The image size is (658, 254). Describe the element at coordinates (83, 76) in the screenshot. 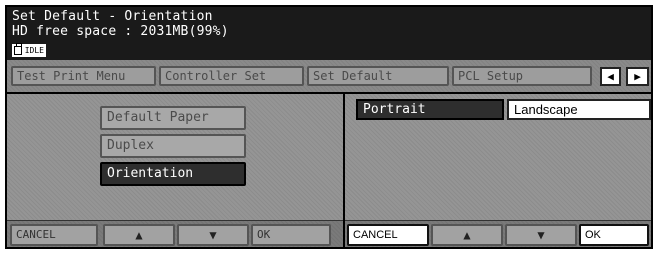

I see `tab-test-print-menu: Test Print Menu` at that location.